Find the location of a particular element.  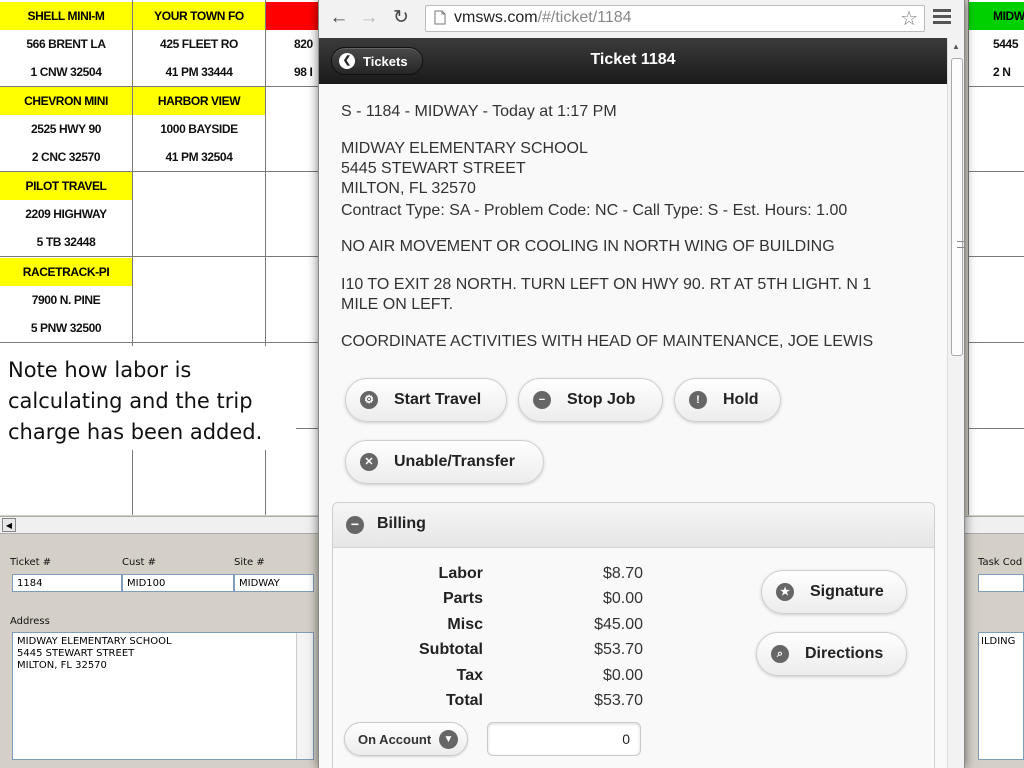

directions-line-2: MILE ON LEFT. is located at coordinates (397, 304).